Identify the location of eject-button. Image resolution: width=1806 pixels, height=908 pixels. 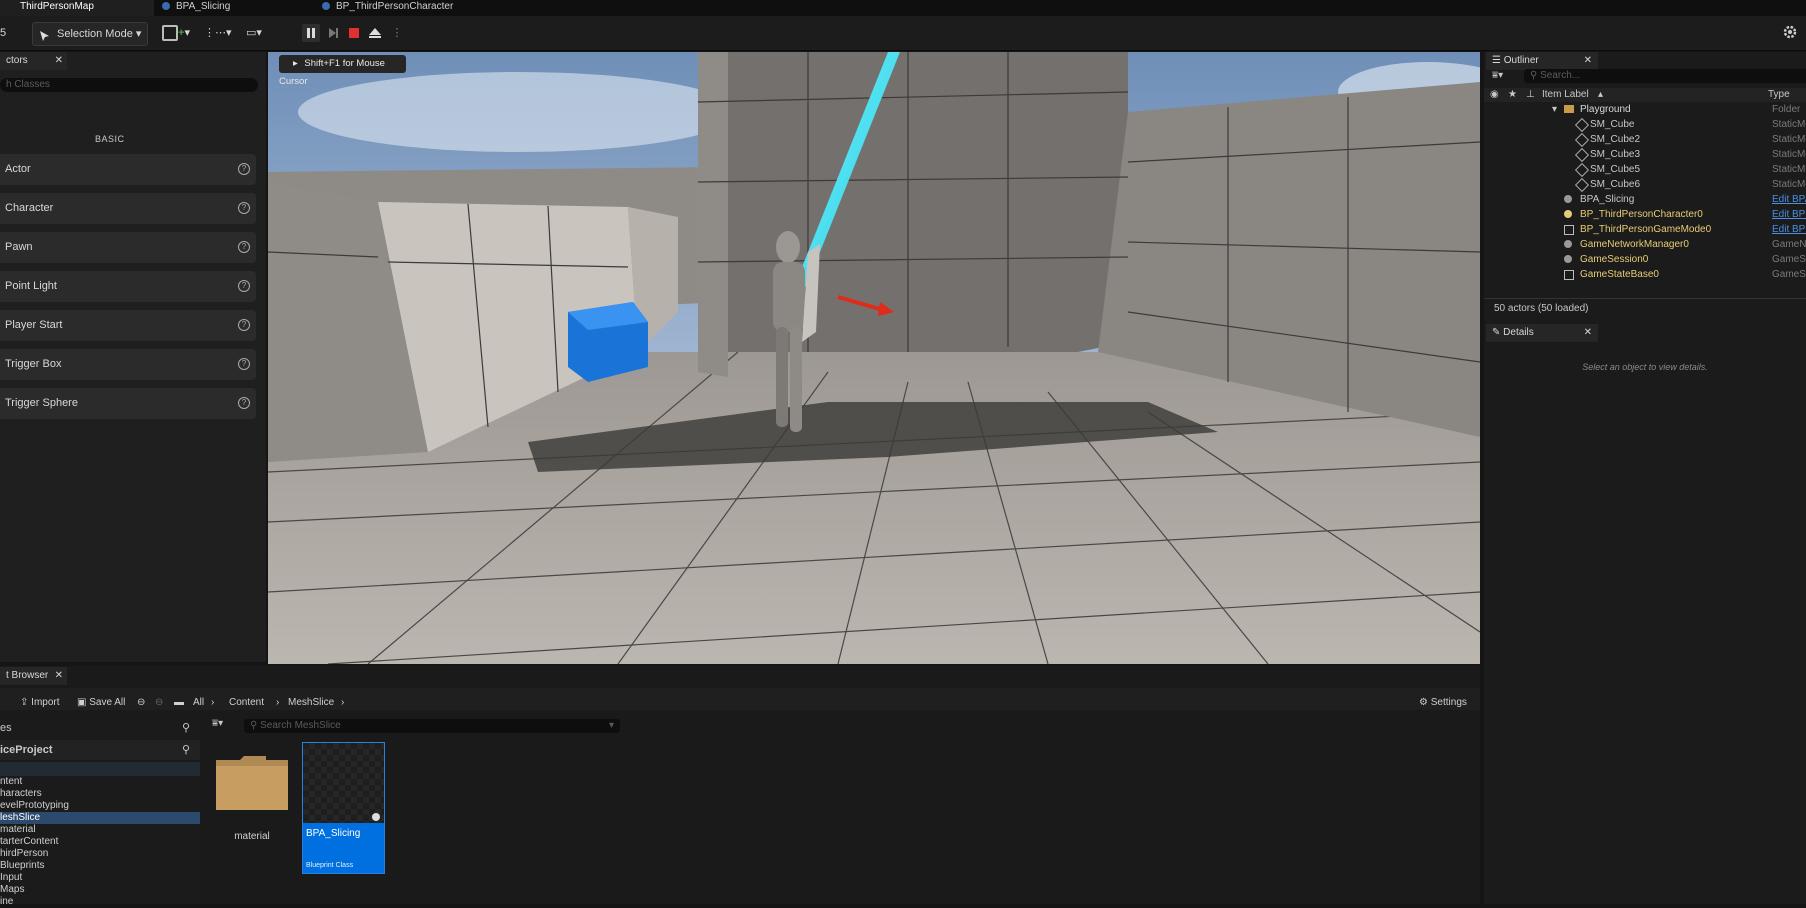
(375, 33).